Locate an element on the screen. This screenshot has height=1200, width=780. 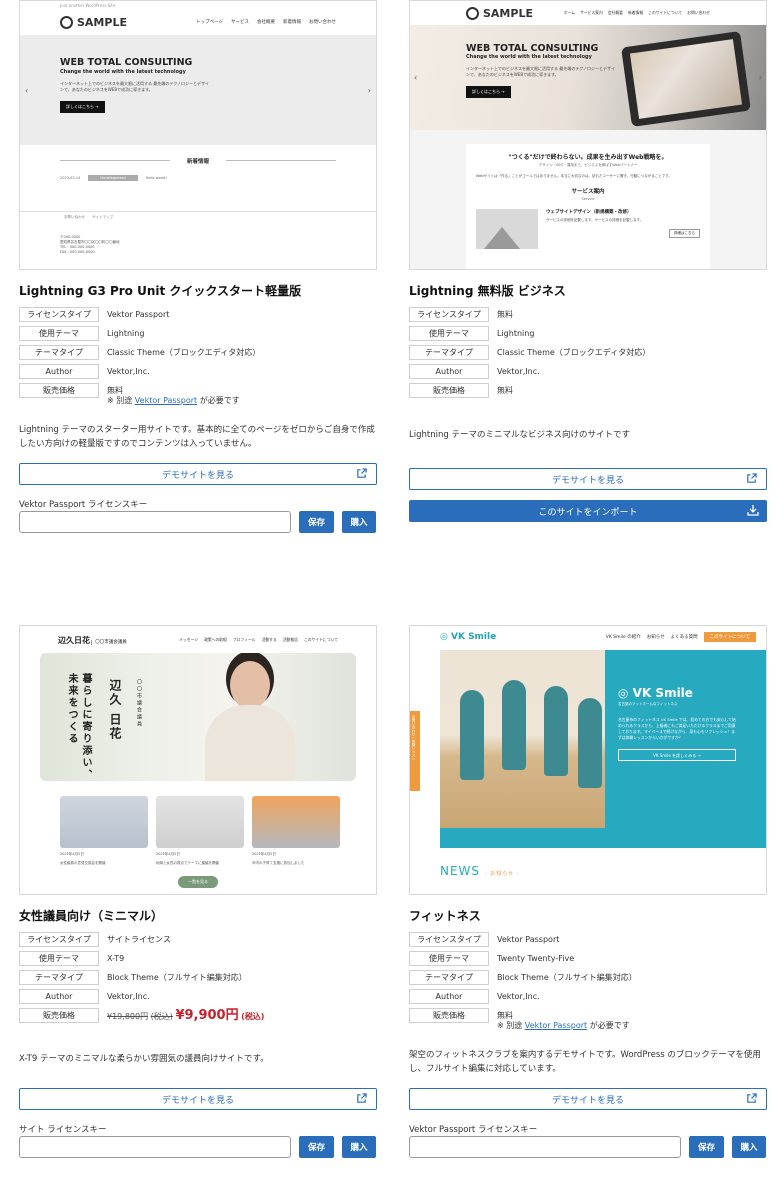
thumb-service-title: サービス案内 is located at coordinates (588, 192).